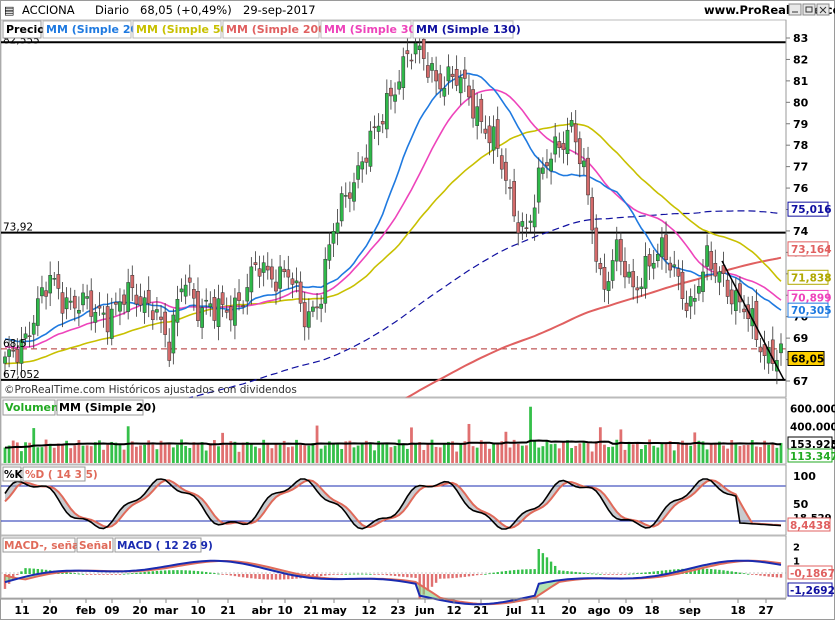 This screenshot has height=620, width=835. Describe the element at coordinates (278, 29) in the screenshot. I see `indicator-legend-label: MM (Simple 200)` at that location.